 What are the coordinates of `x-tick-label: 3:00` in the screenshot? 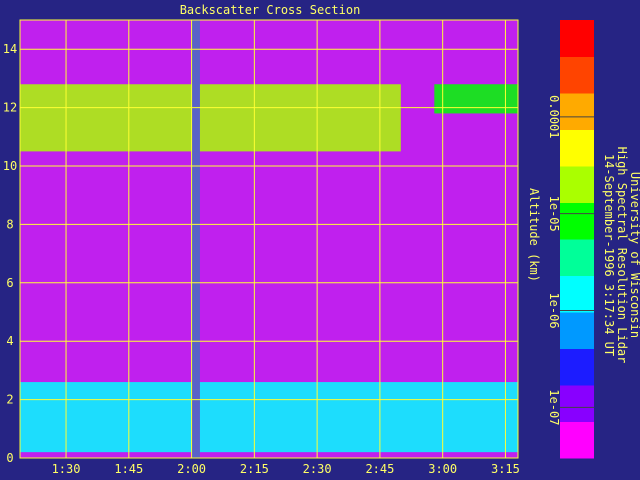 It's located at (442, 469).